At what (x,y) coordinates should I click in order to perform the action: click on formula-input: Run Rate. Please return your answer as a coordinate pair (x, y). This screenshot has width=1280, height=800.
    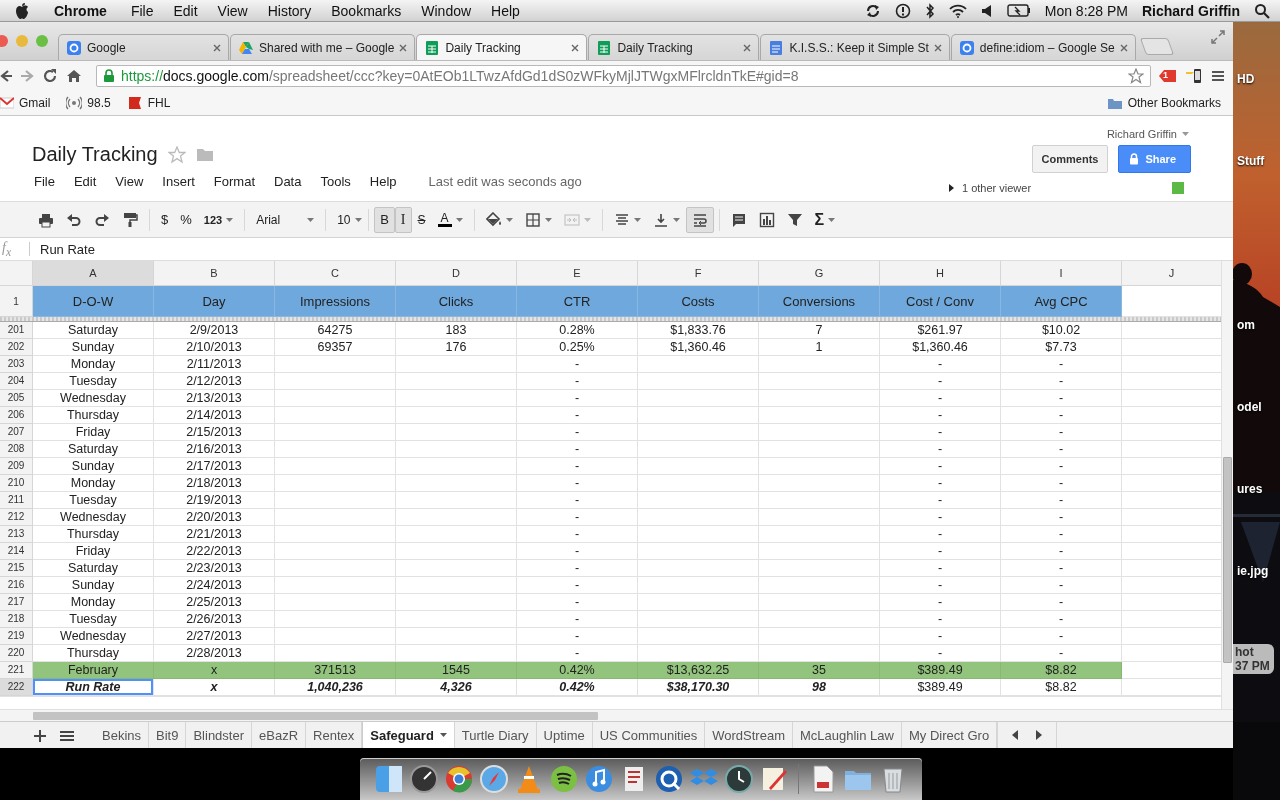
    Looking at the image, I should click on (67, 249).